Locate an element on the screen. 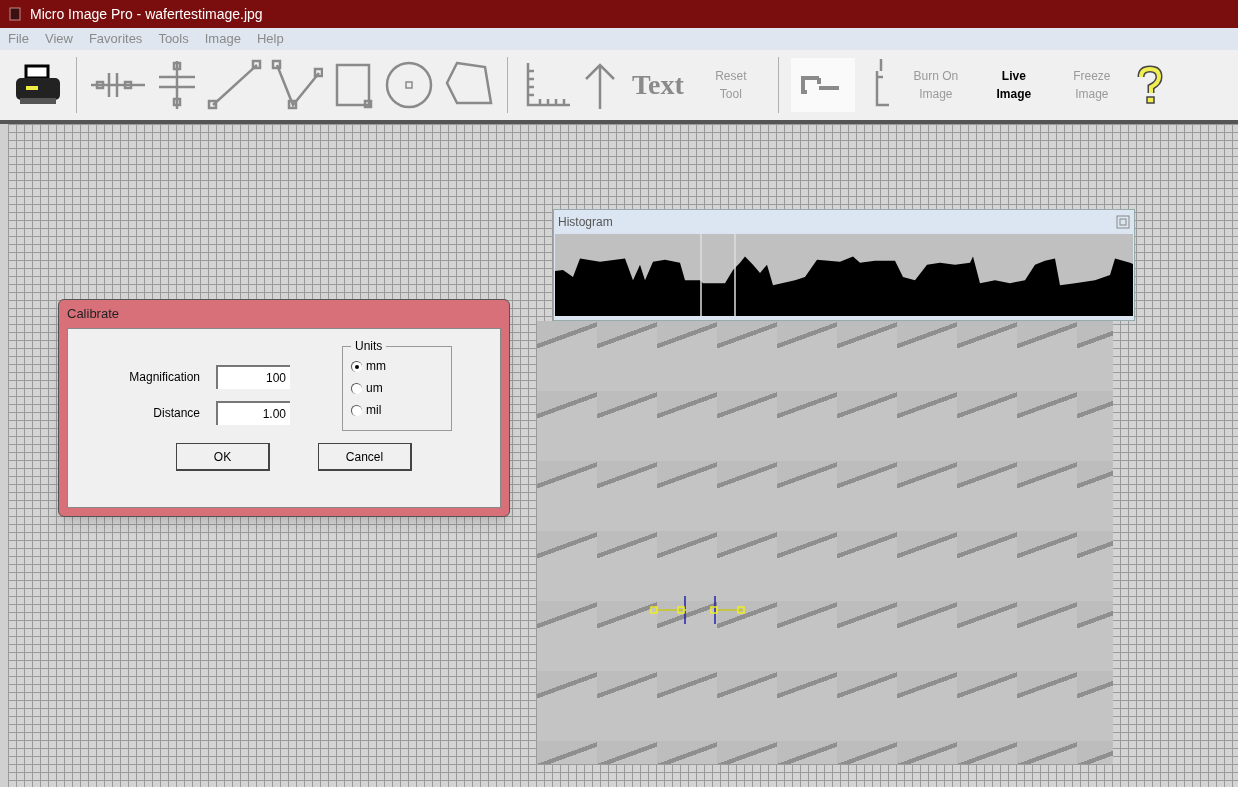  text-tool-button: Text is located at coordinates (658, 85).